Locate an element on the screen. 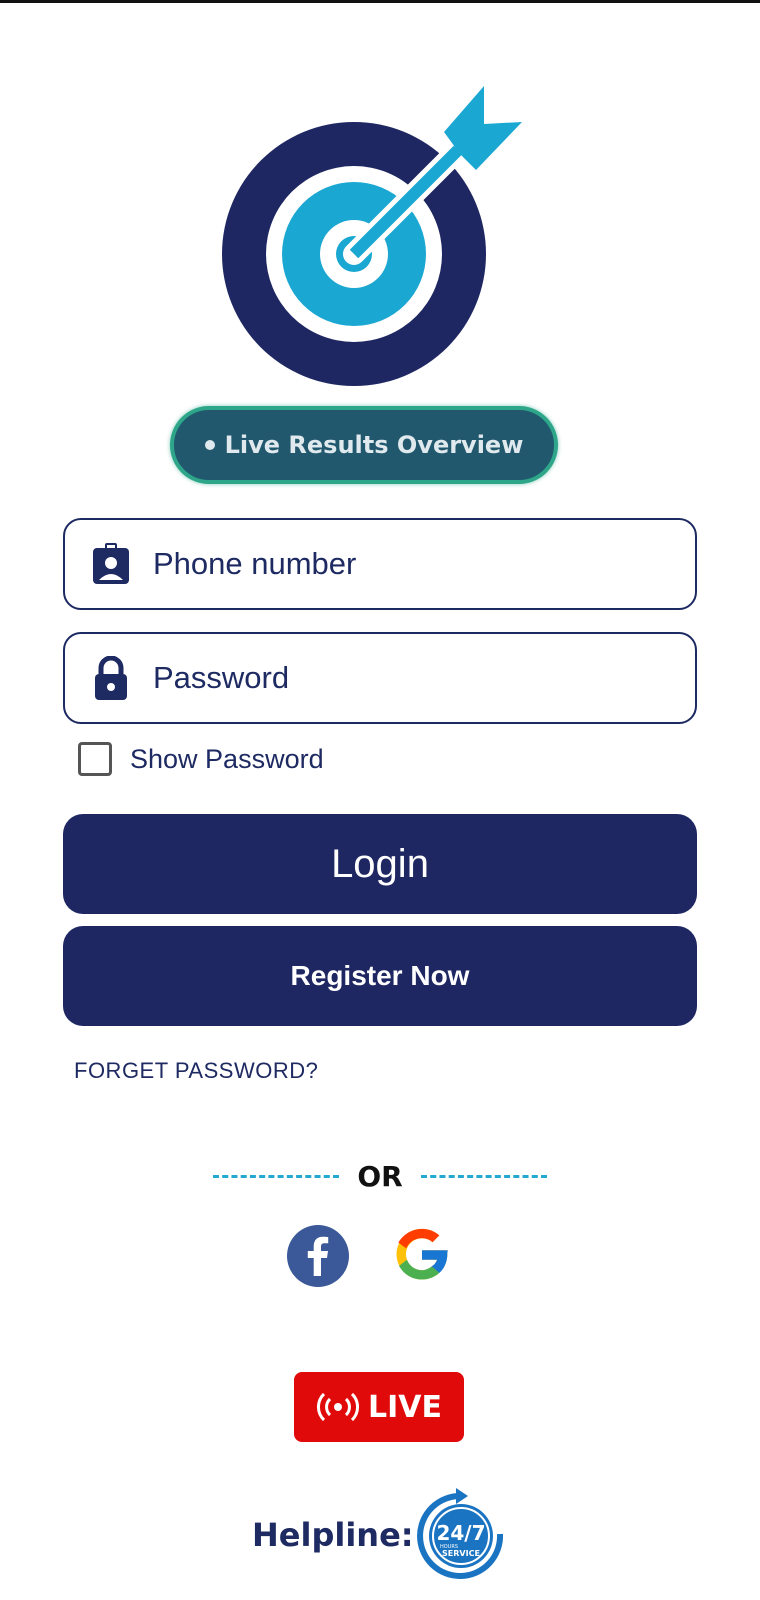 Image resolution: width=760 pixels, height=1600 pixels. broadcast-icon is located at coordinates (338, 1407).